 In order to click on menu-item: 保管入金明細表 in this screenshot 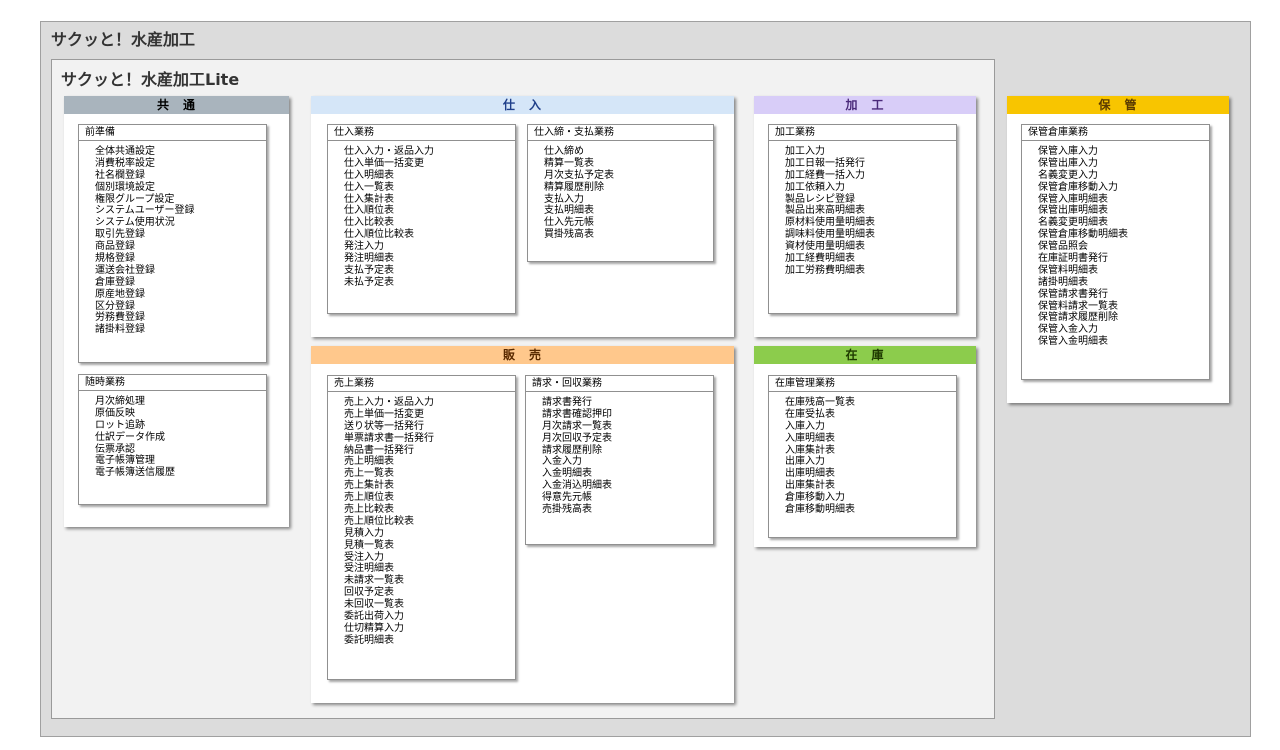, I will do `click(1115, 342)`.